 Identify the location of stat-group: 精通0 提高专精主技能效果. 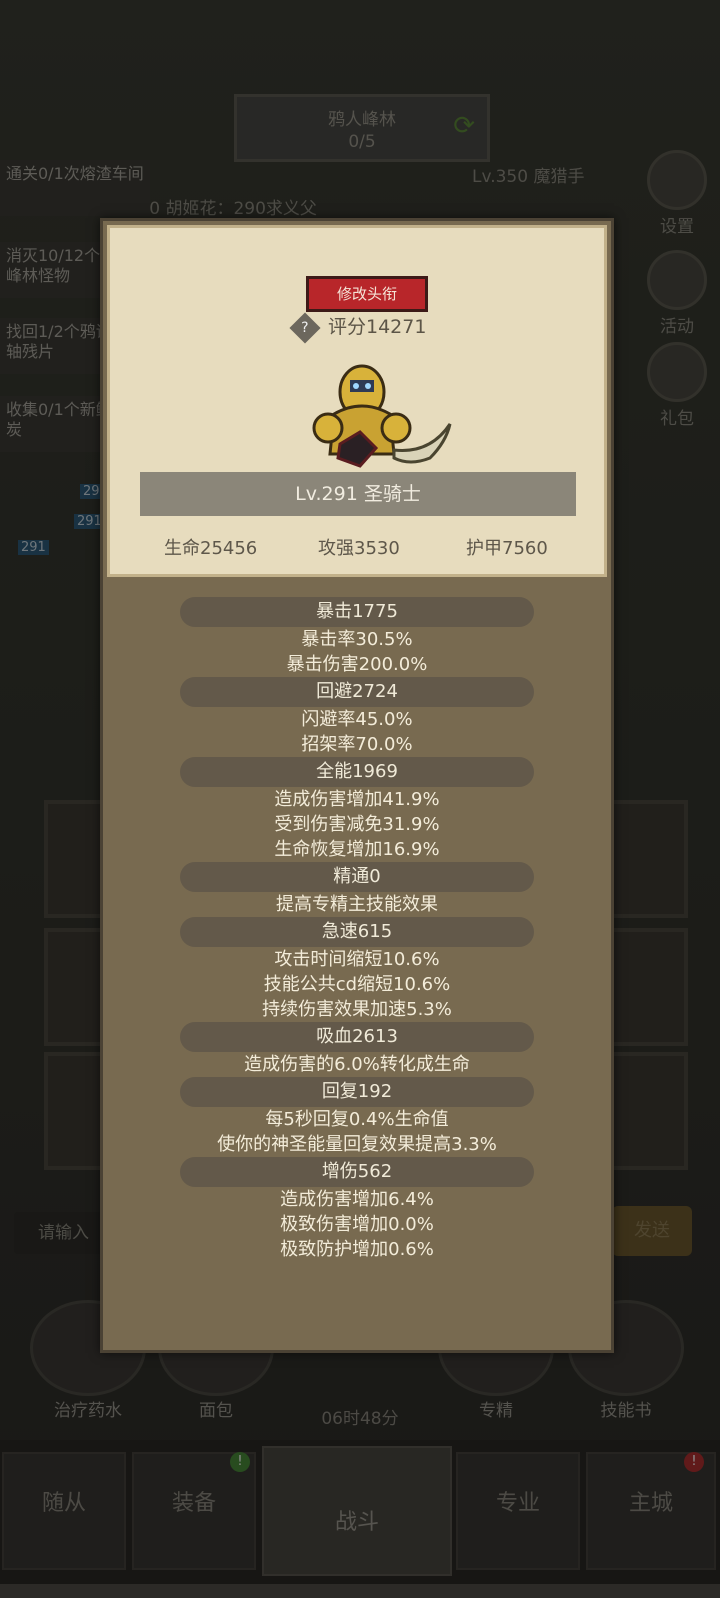
(357, 889).